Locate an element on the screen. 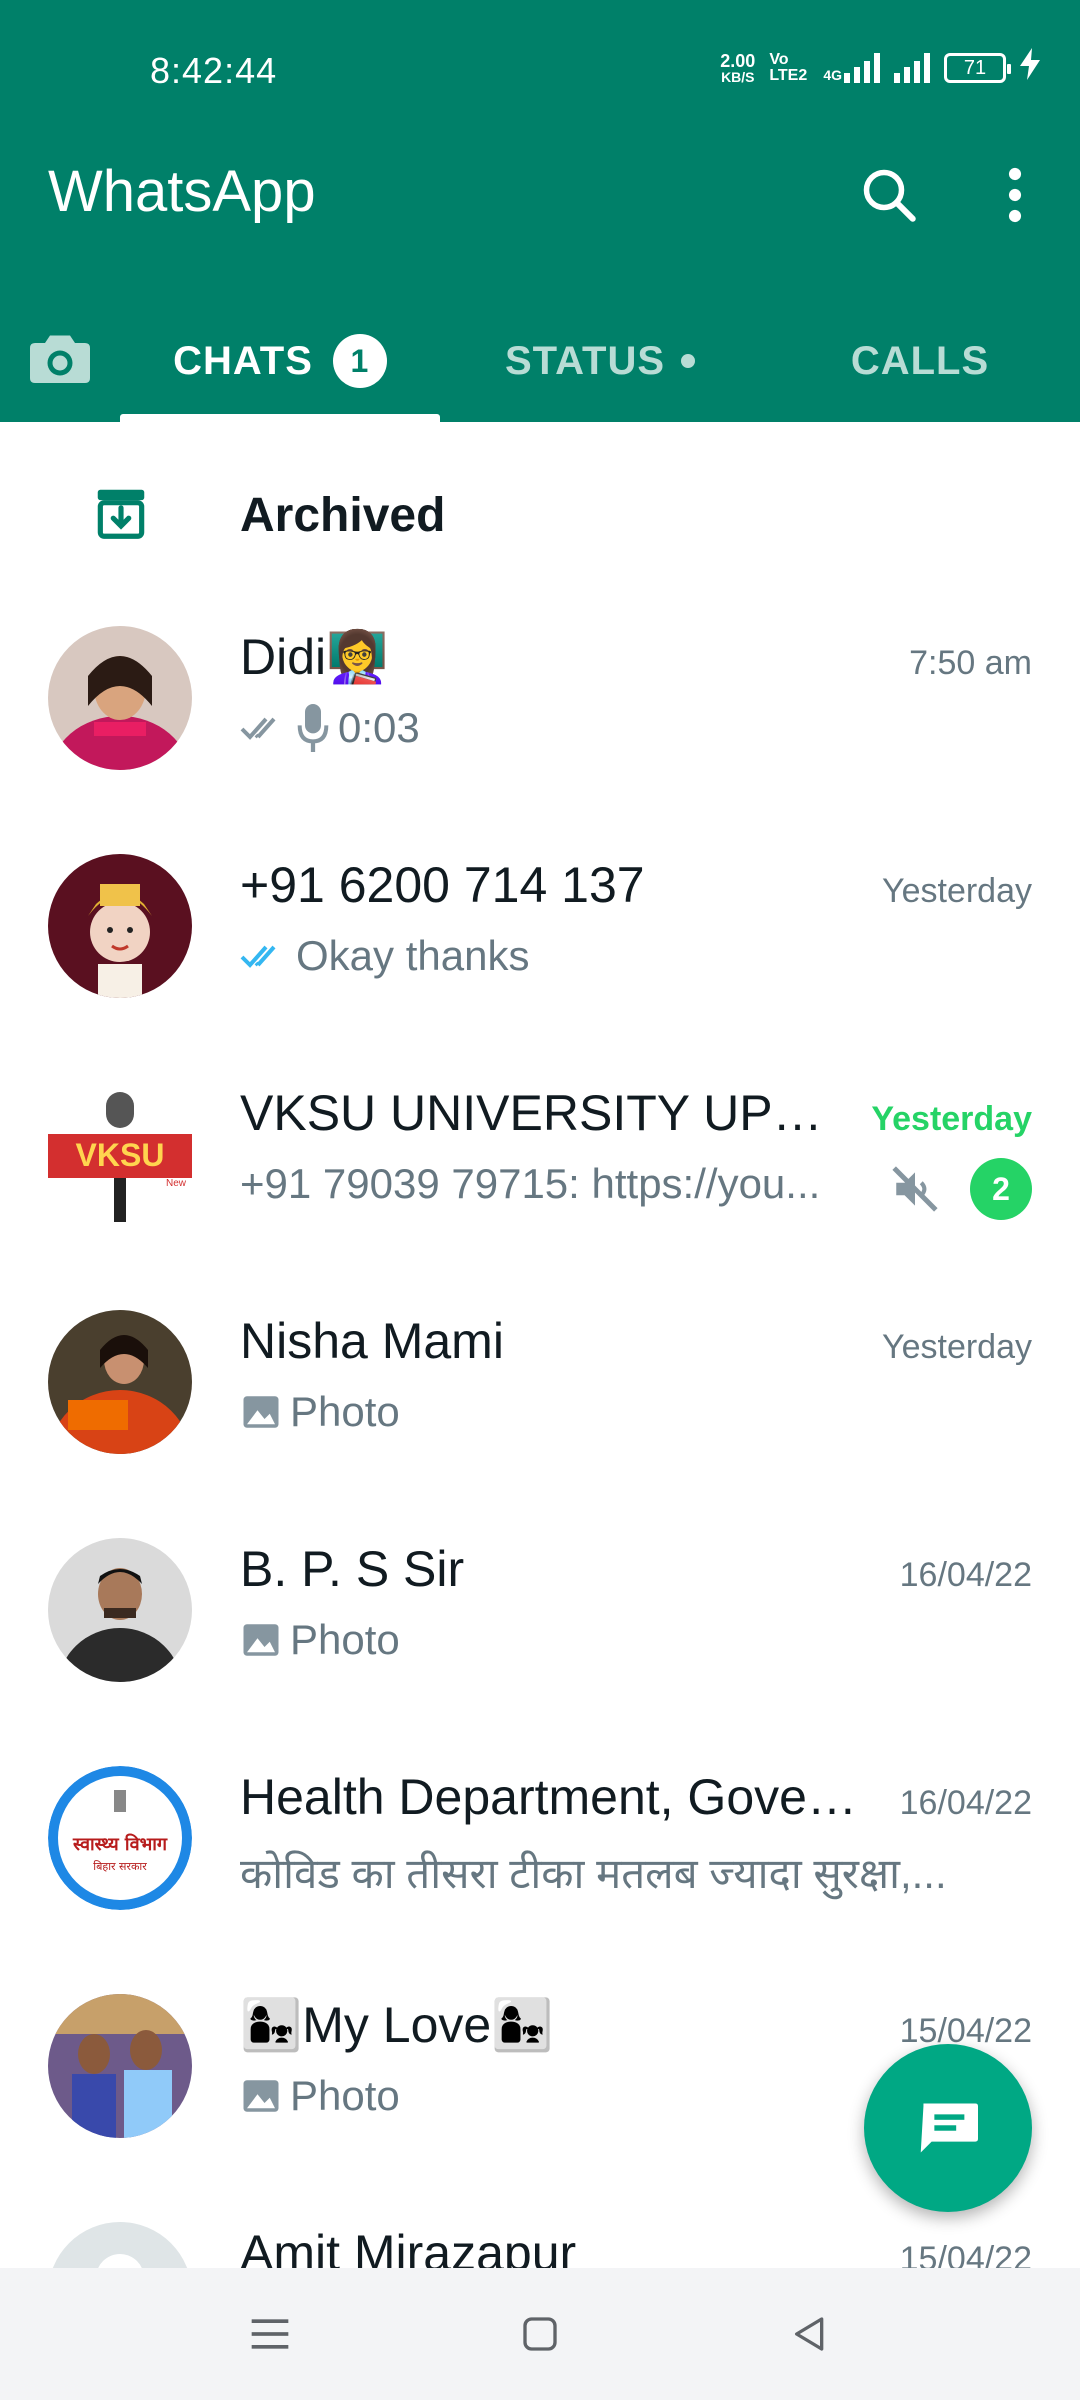  chat-name: Didi👩‍🏫 is located at coordinates (314, 657).